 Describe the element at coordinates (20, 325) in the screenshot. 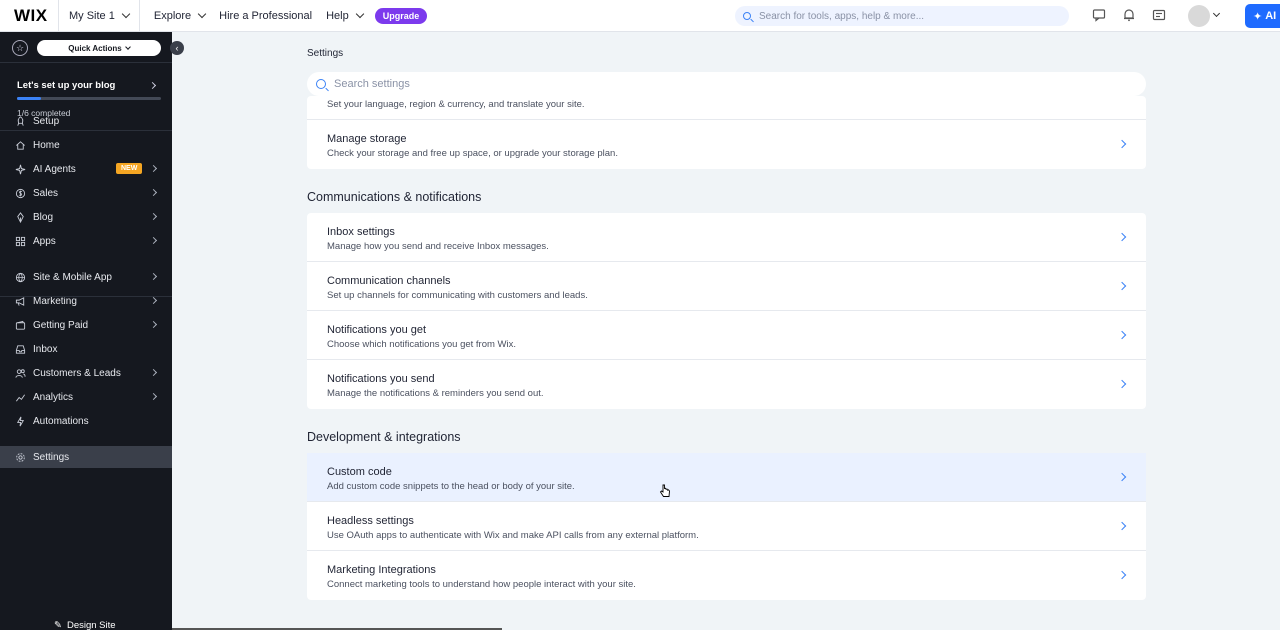

I see `wallet-icon` at that location.